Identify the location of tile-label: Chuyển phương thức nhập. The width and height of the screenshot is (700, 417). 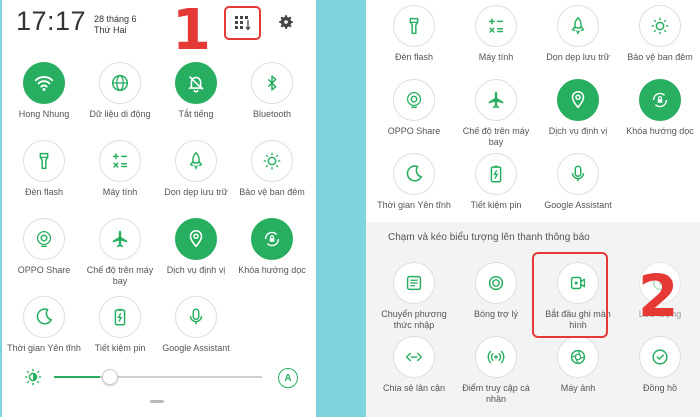
(414, 319).